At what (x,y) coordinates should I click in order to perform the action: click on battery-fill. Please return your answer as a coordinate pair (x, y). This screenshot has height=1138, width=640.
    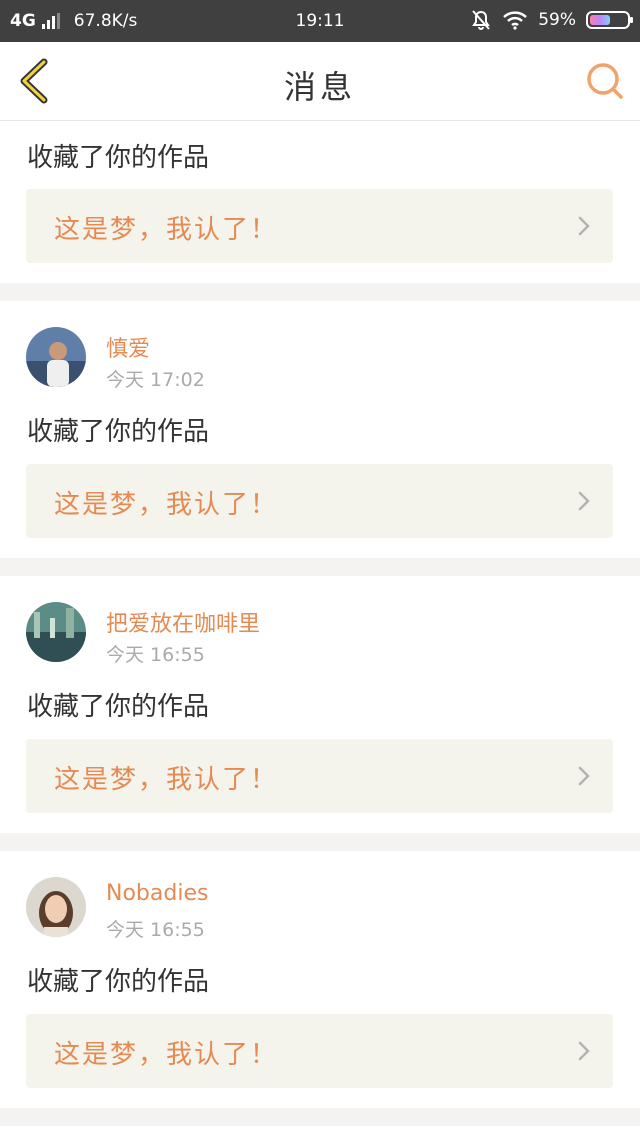
    Looking at the image, I should click on (600, 20).